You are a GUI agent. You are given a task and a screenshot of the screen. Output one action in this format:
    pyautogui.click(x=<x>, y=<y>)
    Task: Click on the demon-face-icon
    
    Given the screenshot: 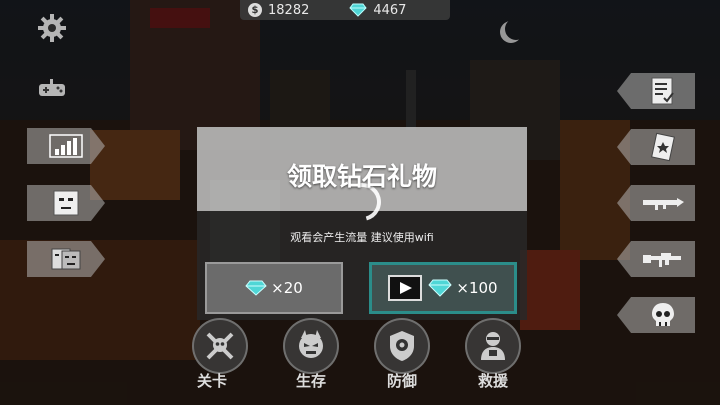 What is the action you would take?
    pyautogui.click(x=311, y=344)
    